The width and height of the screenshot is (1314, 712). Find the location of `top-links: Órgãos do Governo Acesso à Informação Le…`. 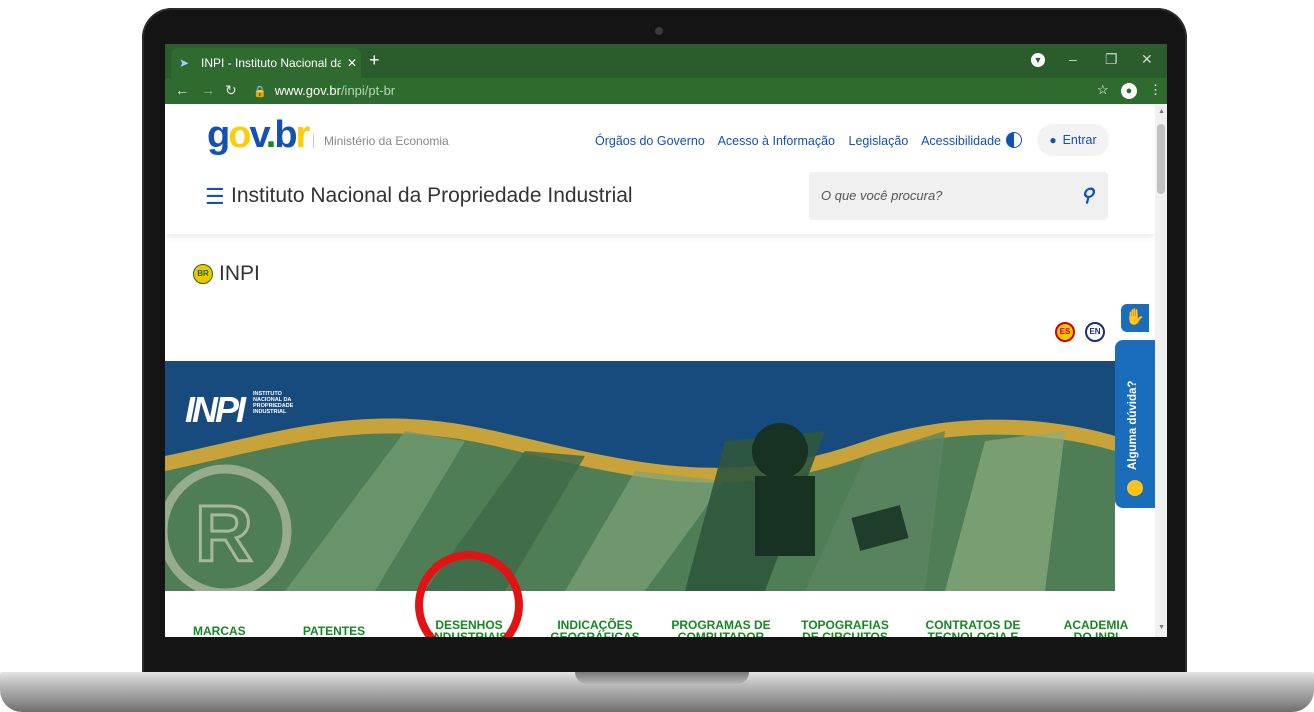

top-links: Órgãos do Governo Acesso à Informação Le… is located at coordinates (803, 141).